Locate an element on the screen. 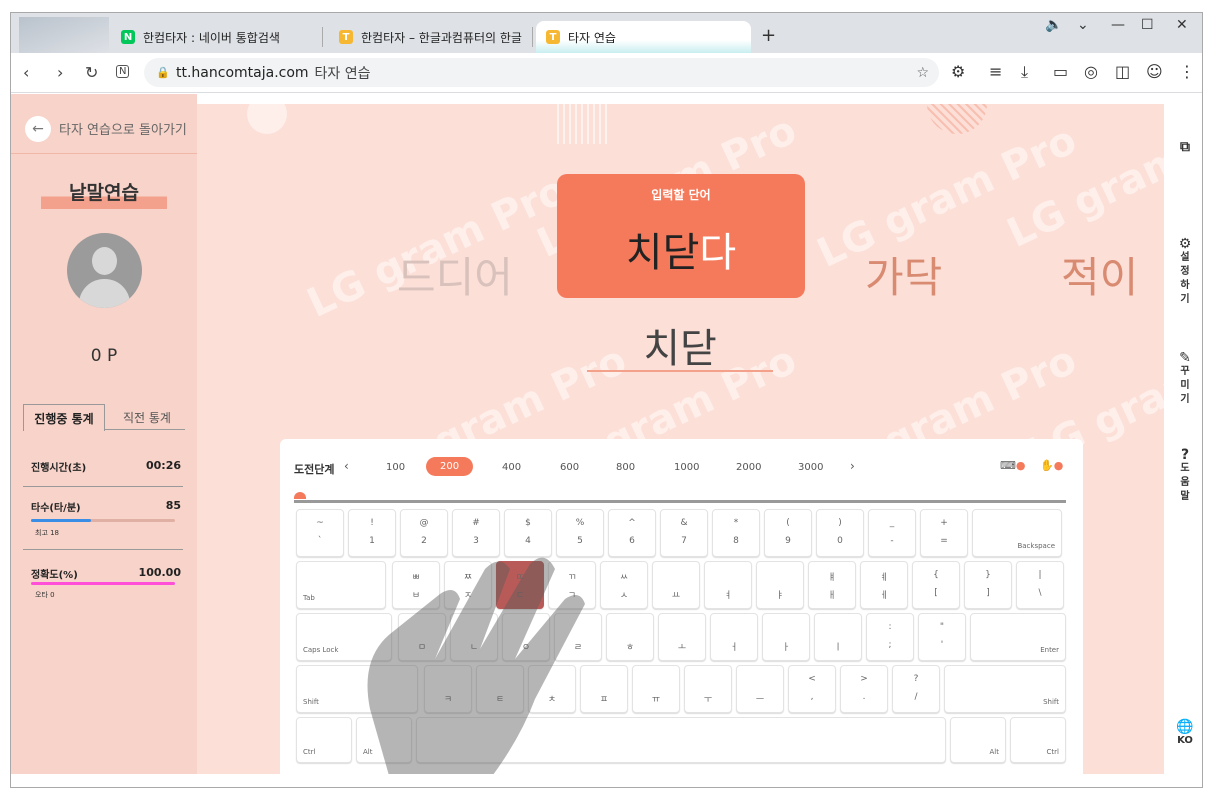  level-option: 600 is located at coordinates (569, 467).